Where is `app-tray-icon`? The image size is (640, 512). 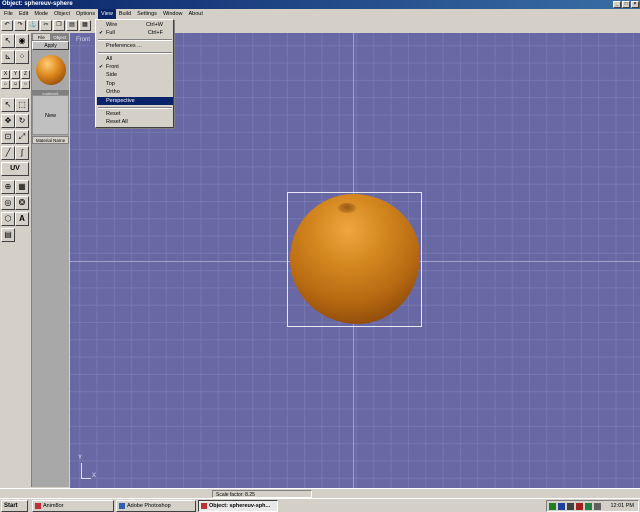 app-tray-icon is located at coordinates (588, 506).